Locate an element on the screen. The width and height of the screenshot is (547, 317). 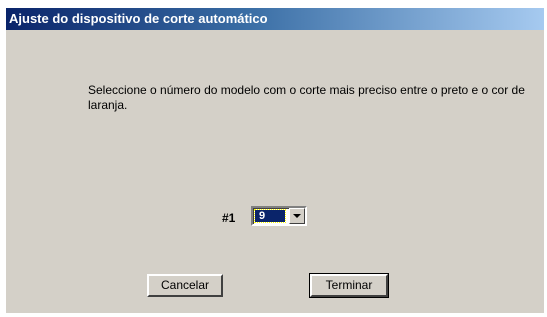
model-number-label: #1 is located at coordinates (229, 218).